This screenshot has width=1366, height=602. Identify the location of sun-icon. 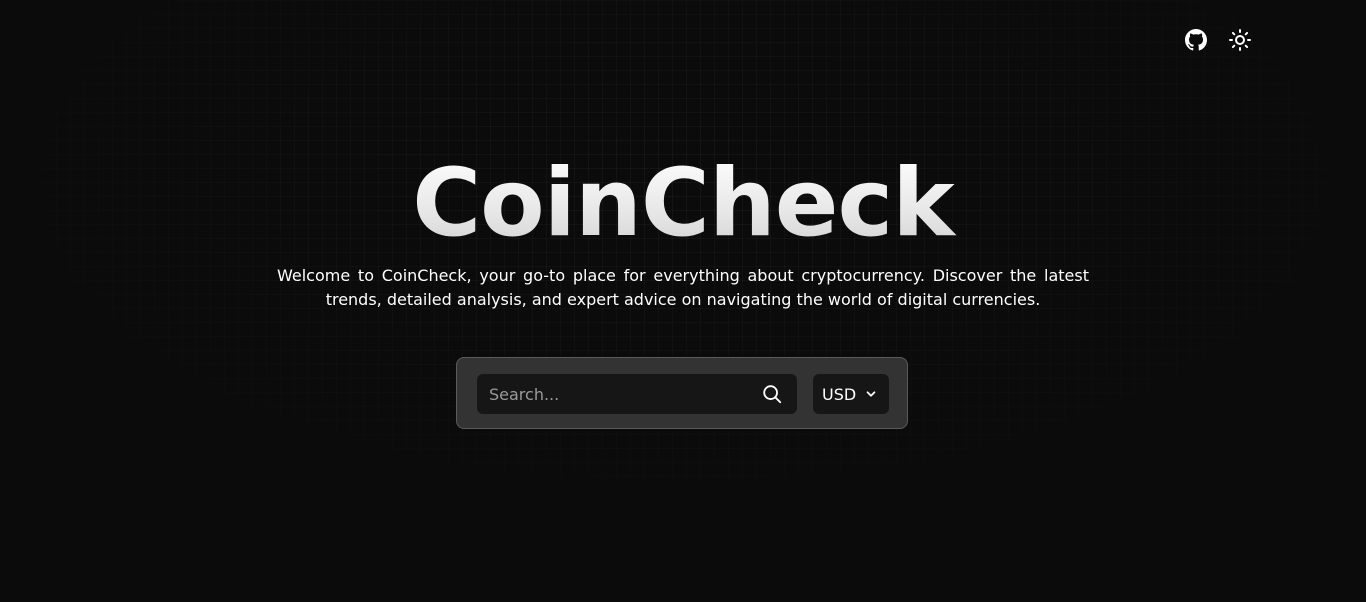
(1240, 40).